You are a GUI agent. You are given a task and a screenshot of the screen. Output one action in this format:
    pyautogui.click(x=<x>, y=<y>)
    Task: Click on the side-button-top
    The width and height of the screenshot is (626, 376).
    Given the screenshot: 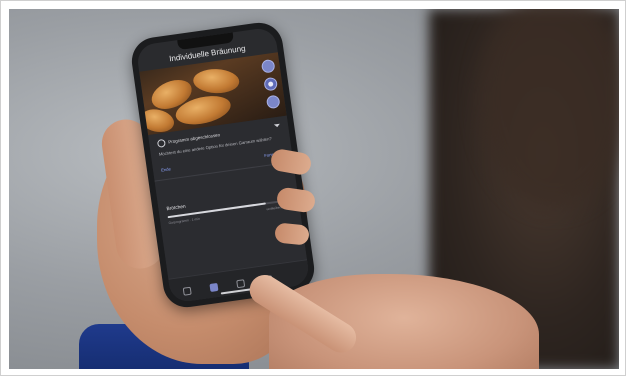 What is the action you would take?
    pyautogui.click(x=268, y=66)
    